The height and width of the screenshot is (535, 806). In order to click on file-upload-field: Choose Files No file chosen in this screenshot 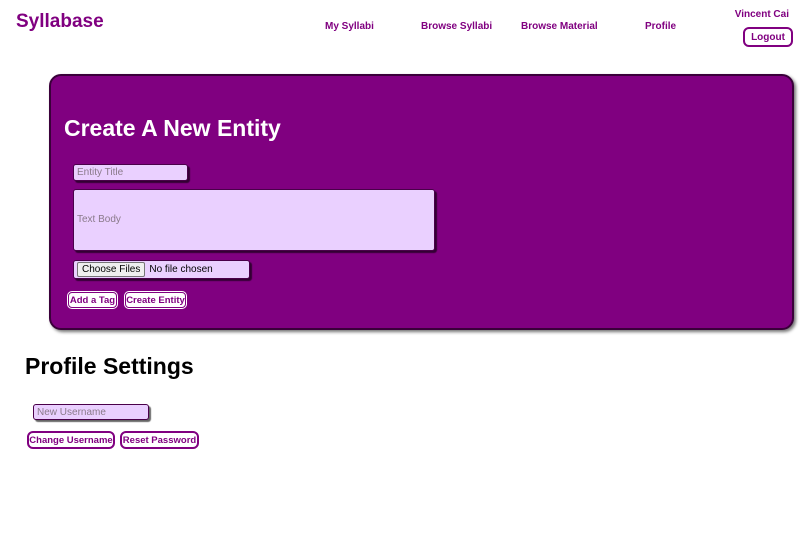, I will do `click(161, 269)`.